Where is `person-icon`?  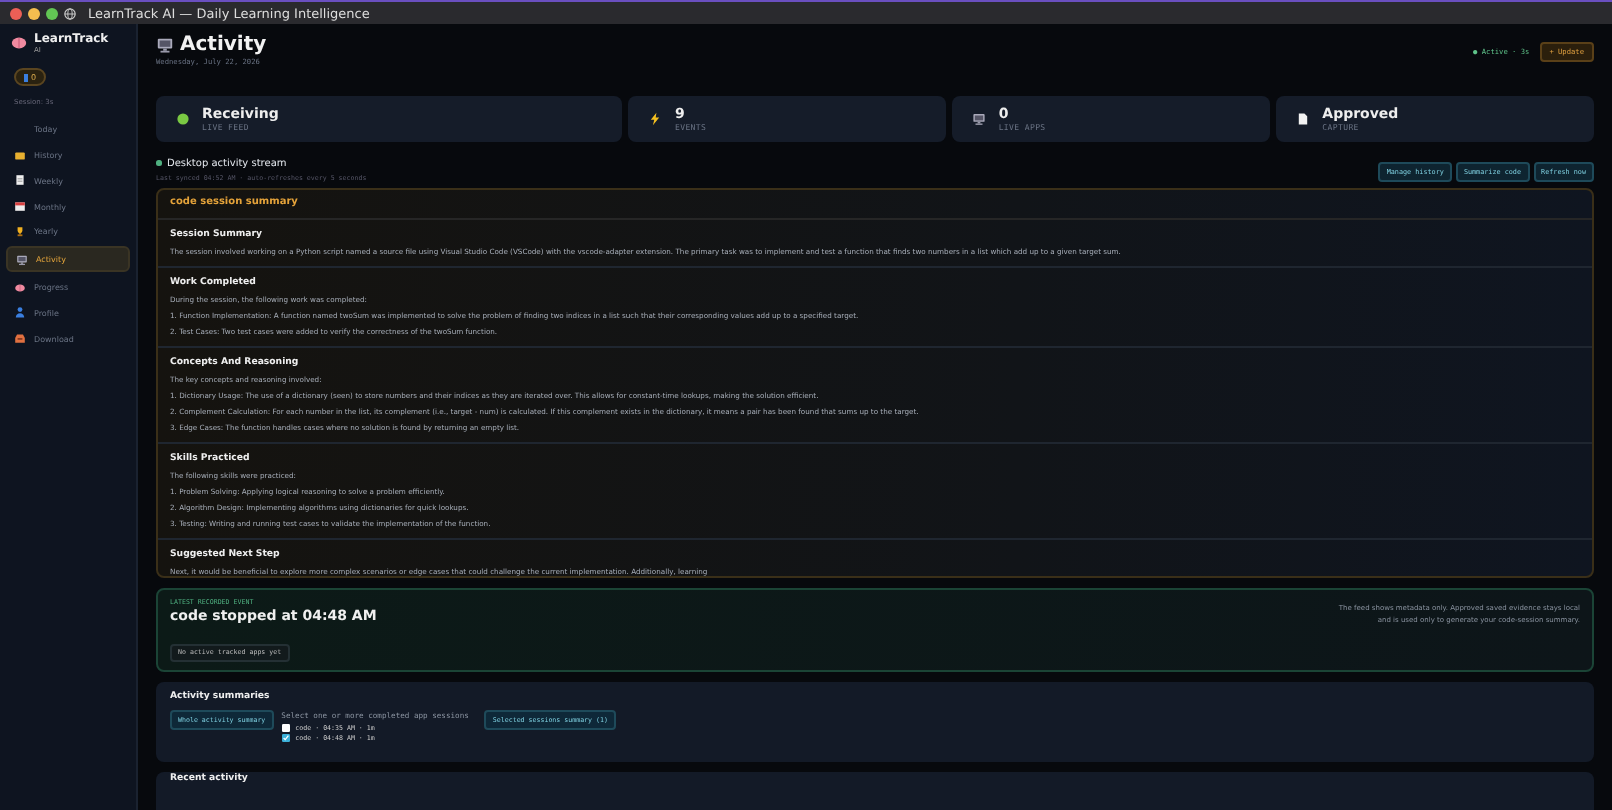 person-icon is located at coordinates (20, 312).